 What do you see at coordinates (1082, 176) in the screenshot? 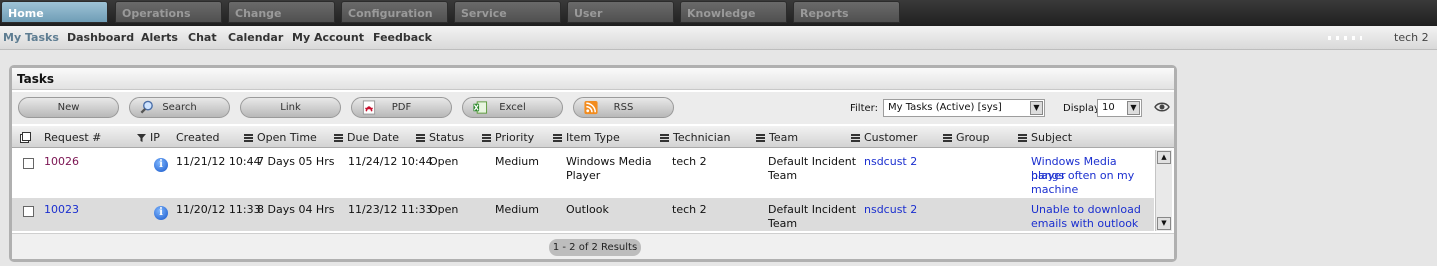
I see `subject-link: hangs often on my` at bounding box center [1082, 176].